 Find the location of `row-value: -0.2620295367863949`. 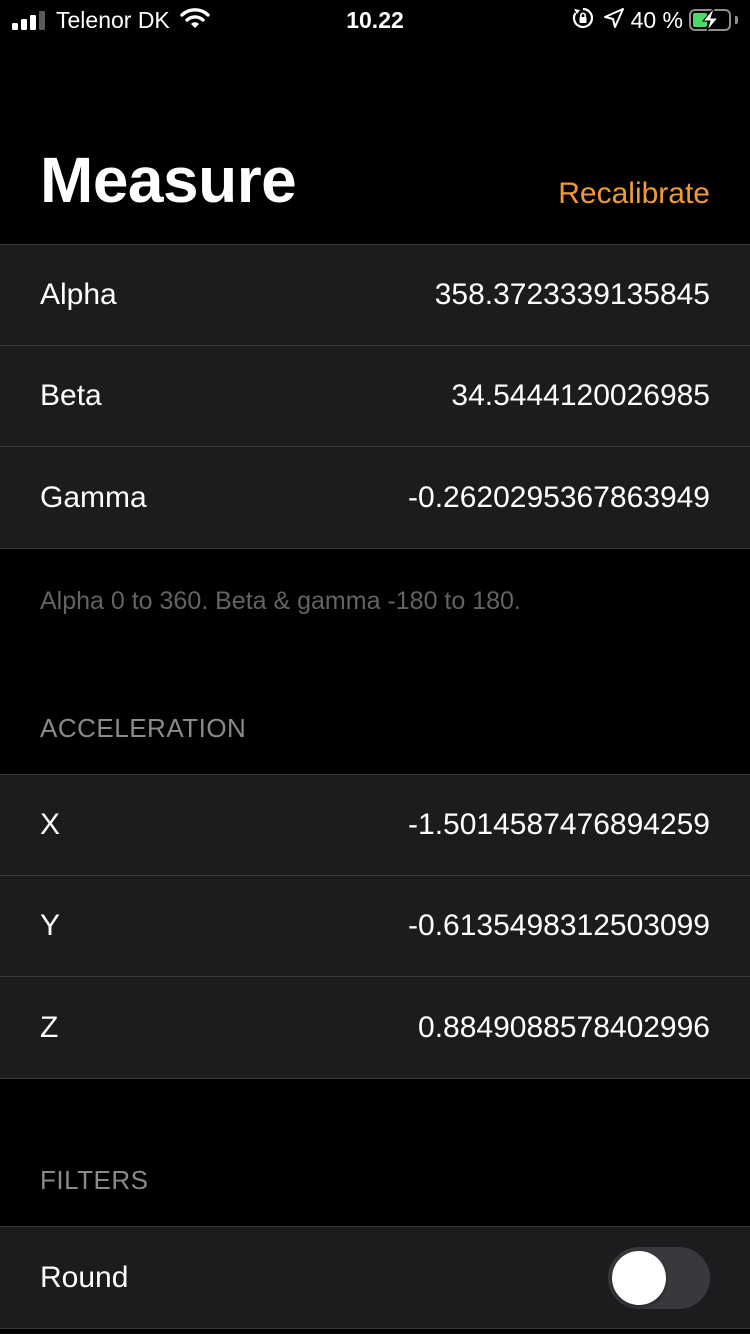

row-value: -0.2620295367863949 is located at coordinates (559, 497).